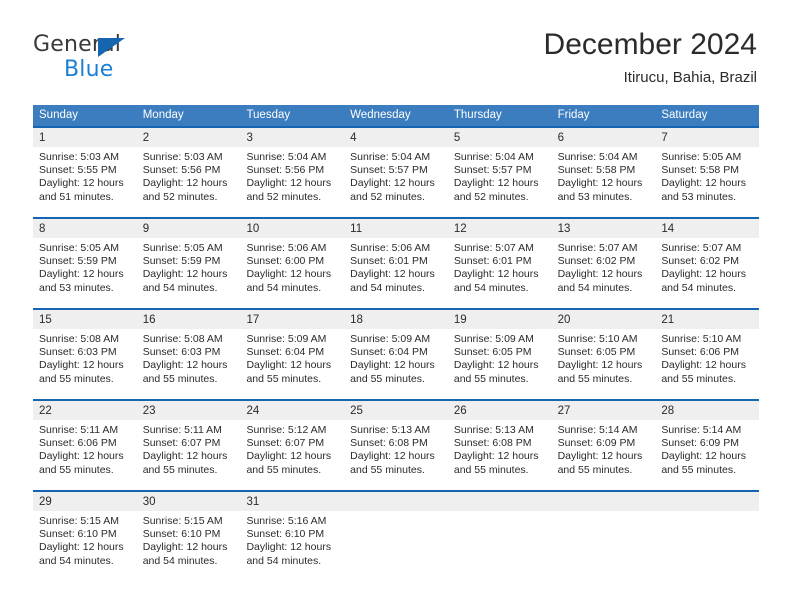 The height and width of the screenshot is (612, 792). I want to click on sunrise-text: Sunrise: 5:08 AM, so click(79, 339).